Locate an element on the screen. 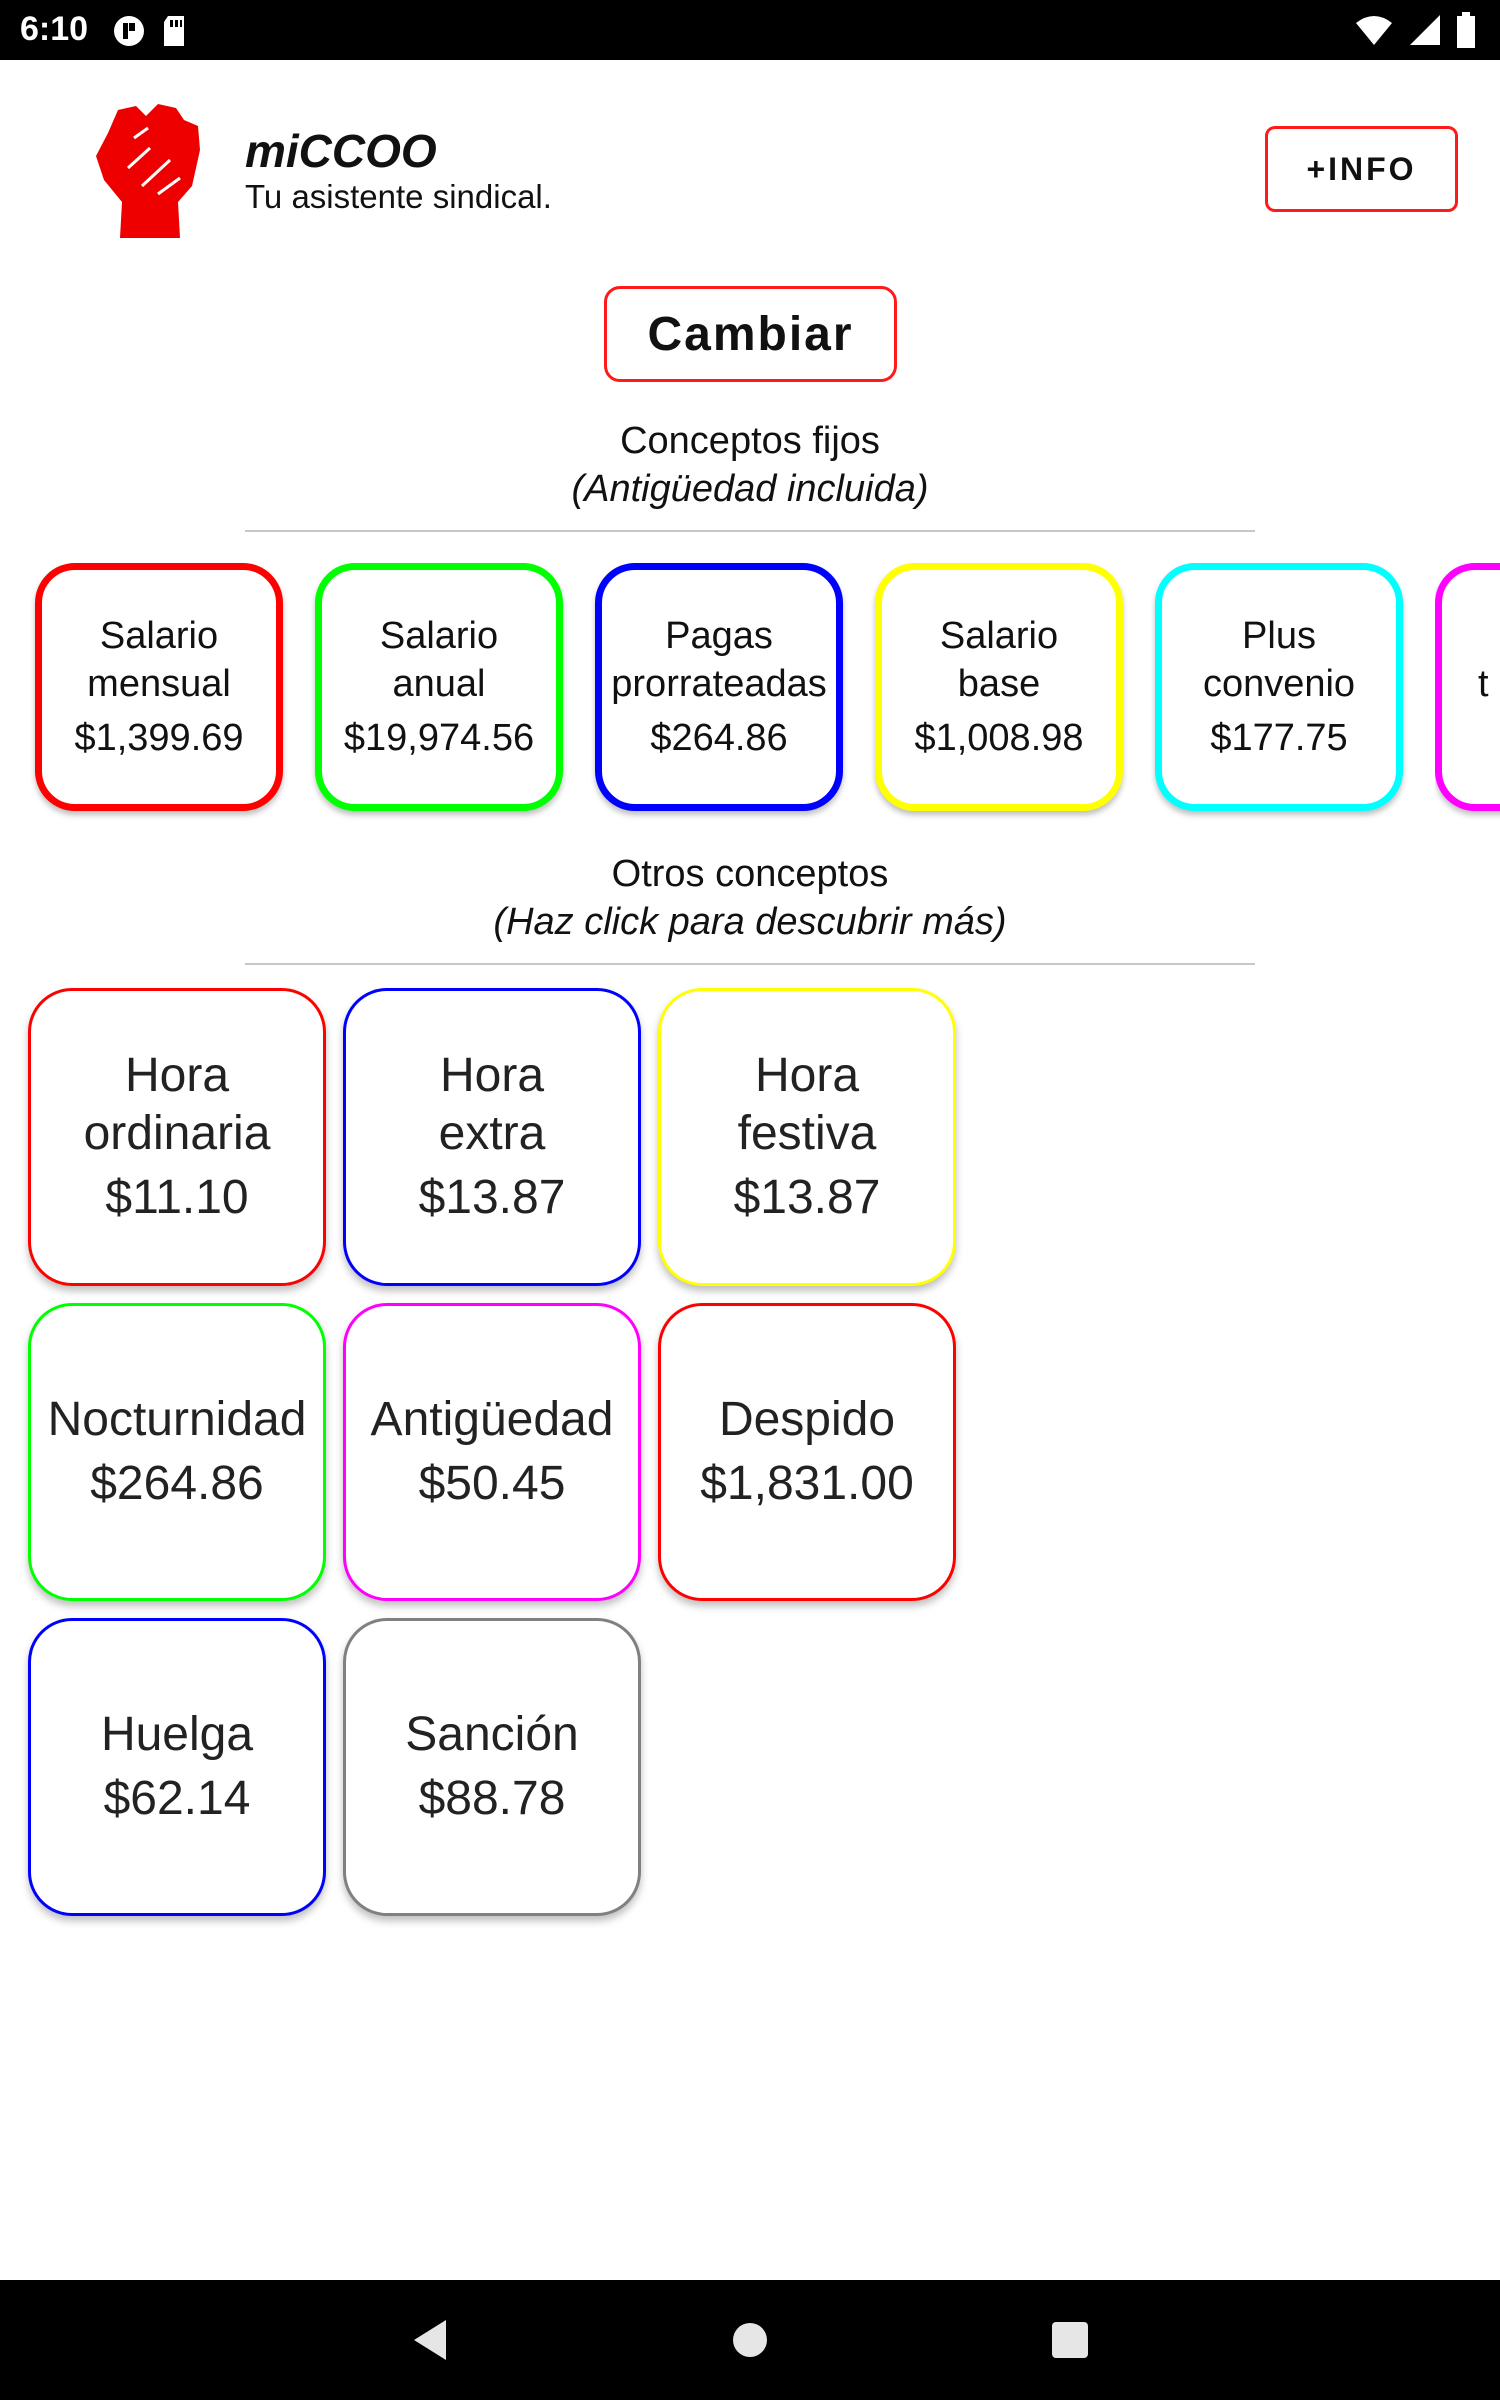 The height and width of the screenshot is (2400, 1500). home-icon is located at coordinates (750, 2340).